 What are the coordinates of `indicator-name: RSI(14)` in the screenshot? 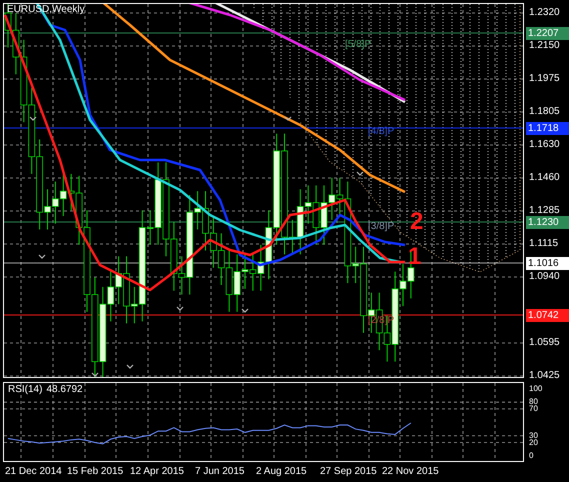 It's located at (25, 390).